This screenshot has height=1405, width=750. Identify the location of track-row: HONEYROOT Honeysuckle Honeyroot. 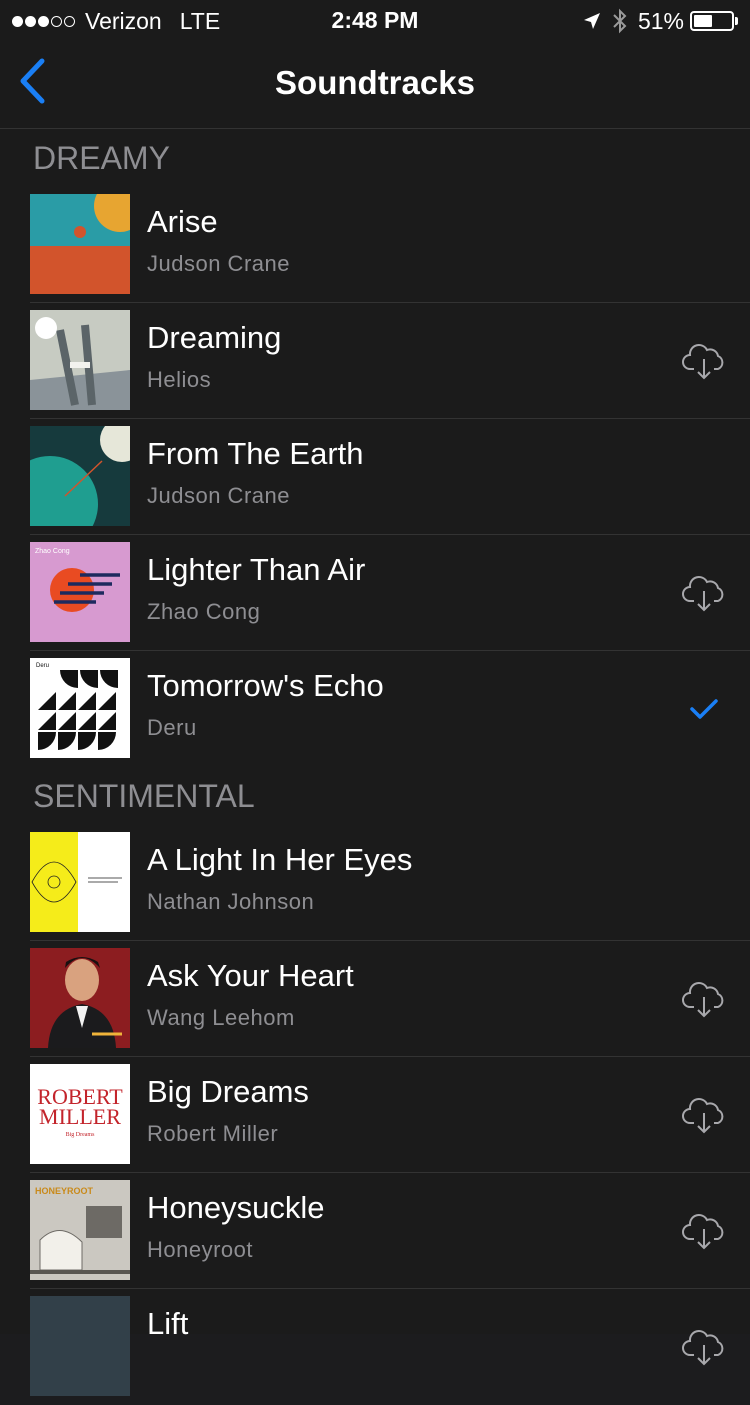
(390, 1231).